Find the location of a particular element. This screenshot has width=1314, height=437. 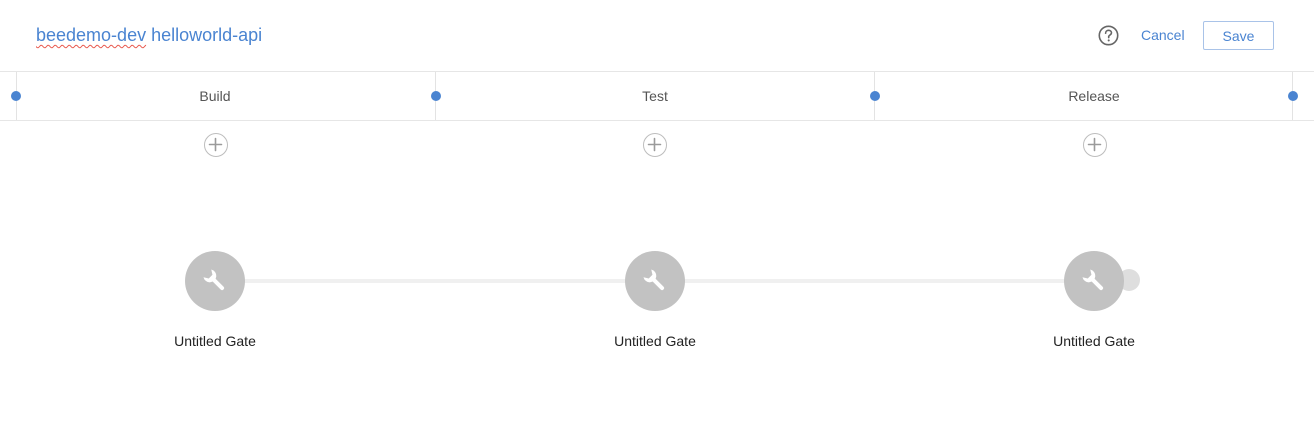

add-step-button-test is located at coordinates (655, 145).